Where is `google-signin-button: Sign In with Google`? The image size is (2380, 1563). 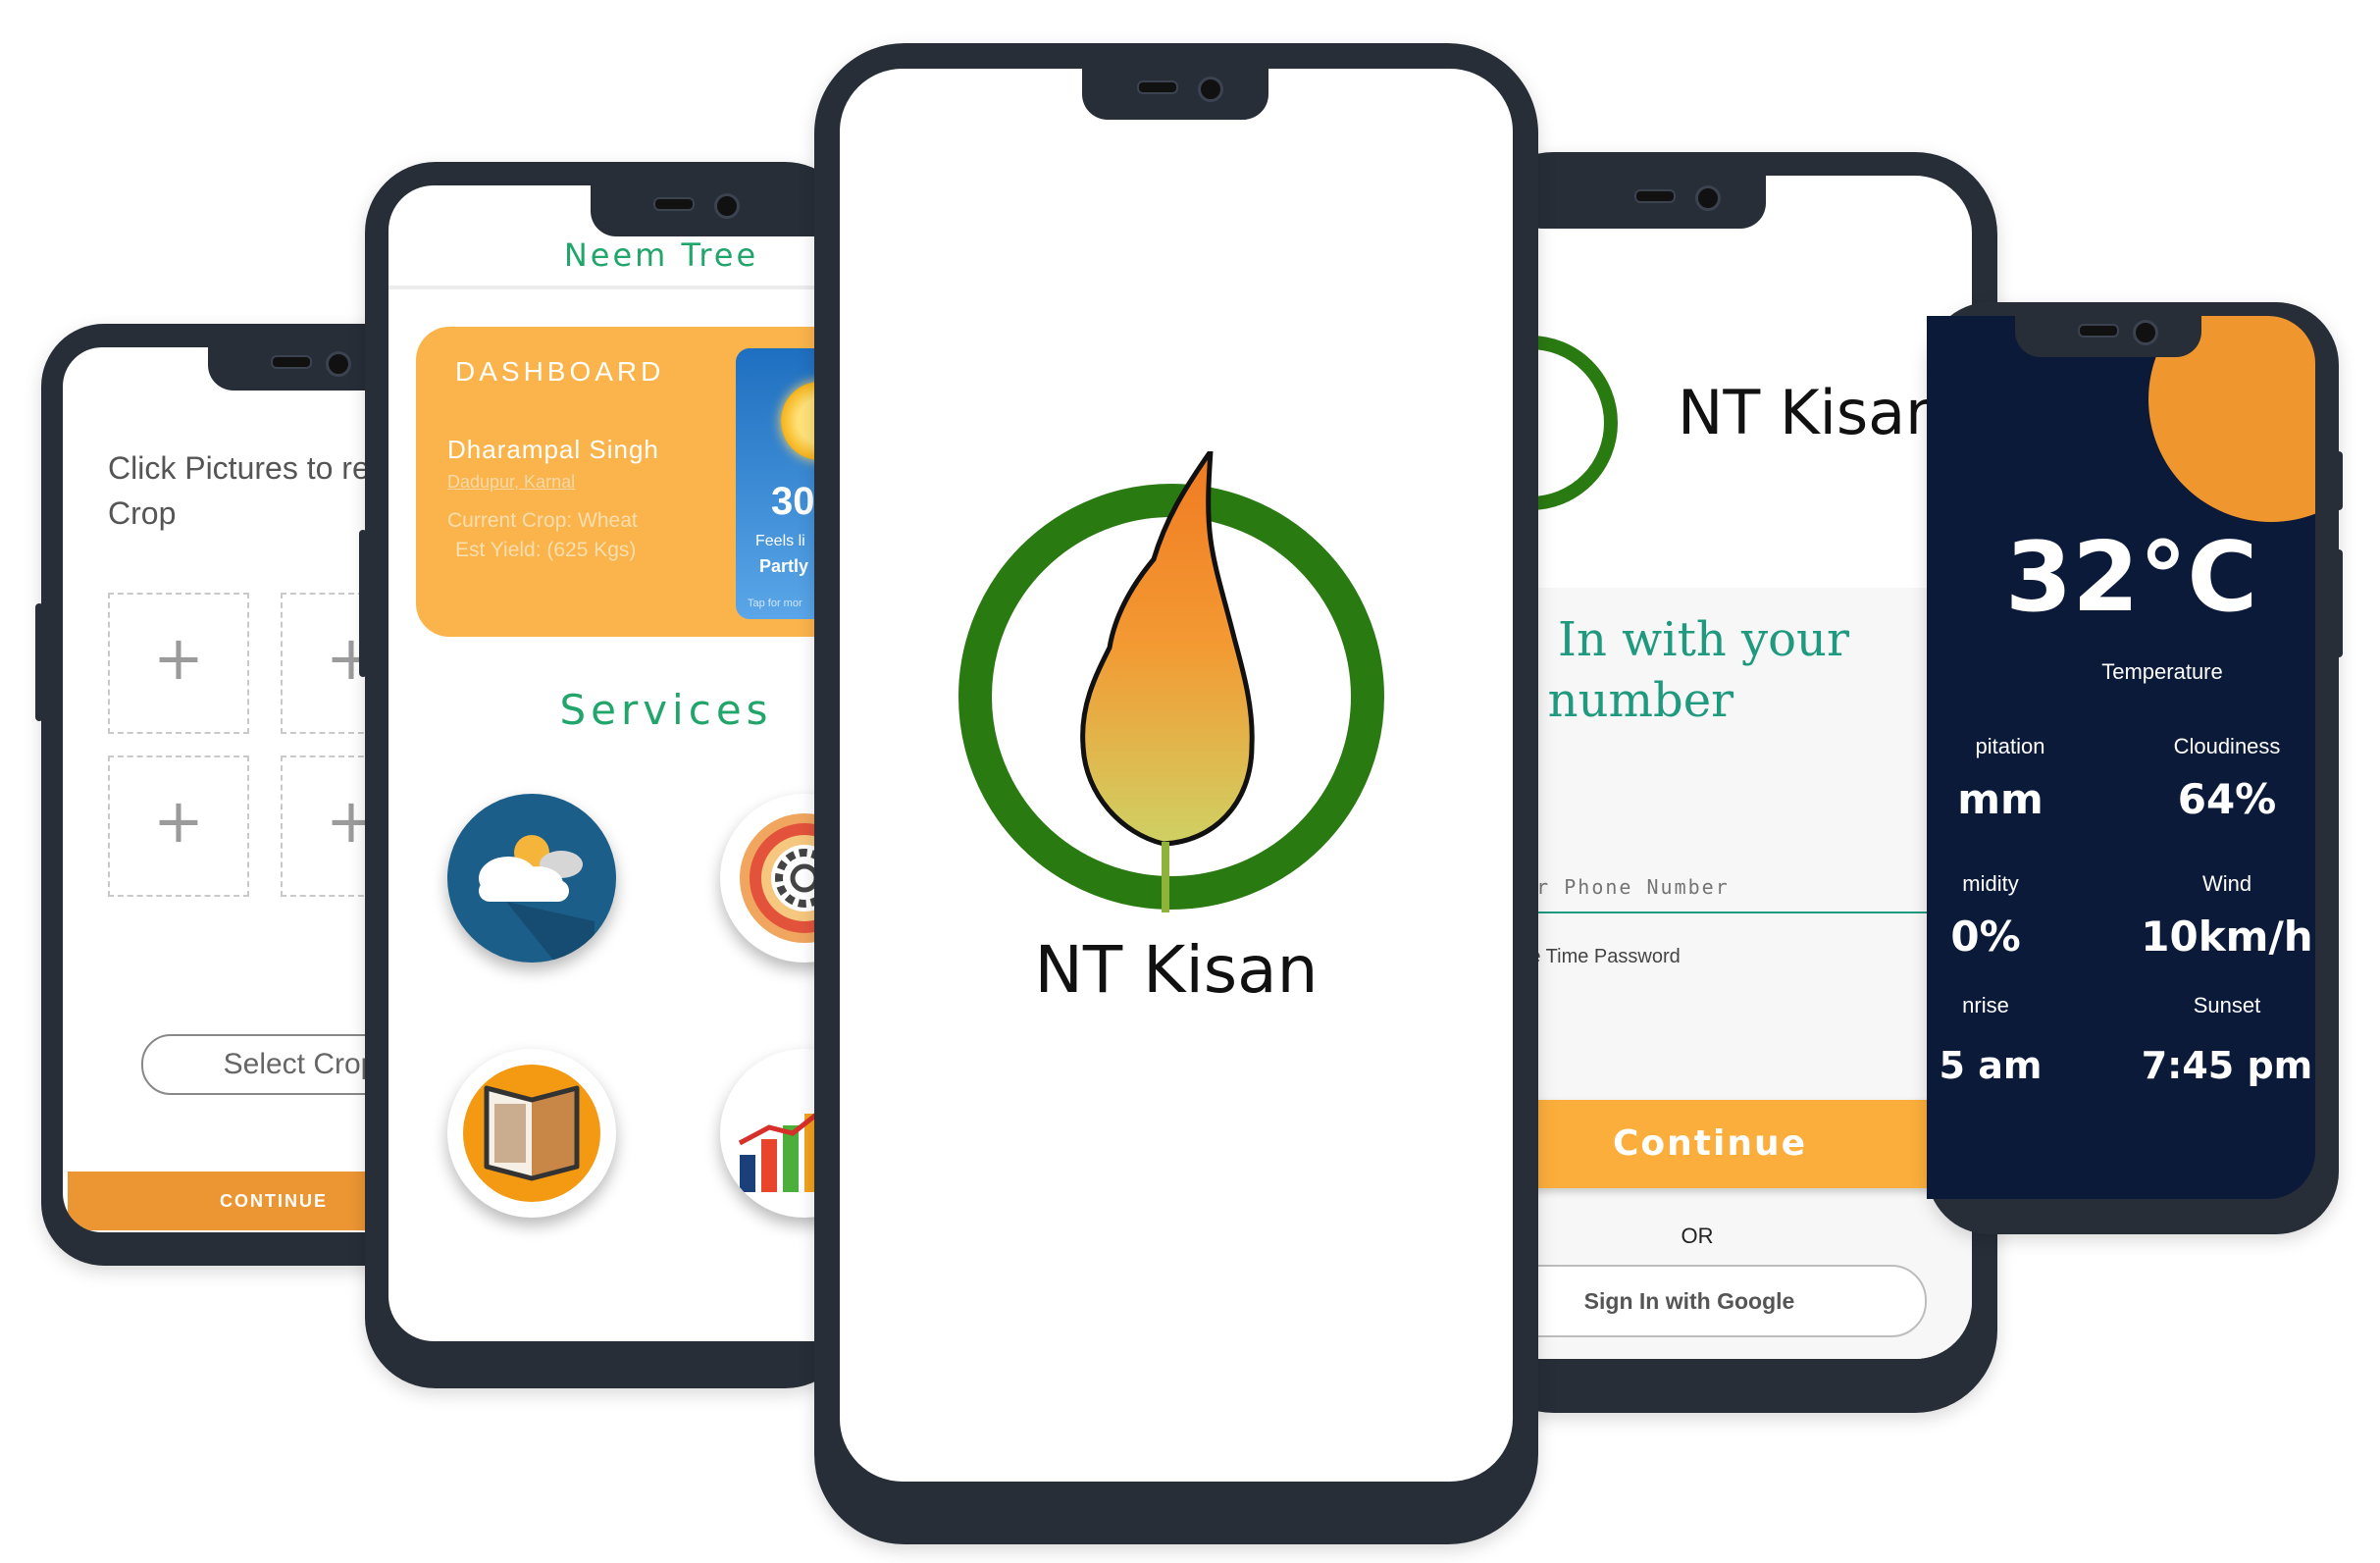
google-signin-button: Sign In with Google is located at coordinates (1699, 1301).